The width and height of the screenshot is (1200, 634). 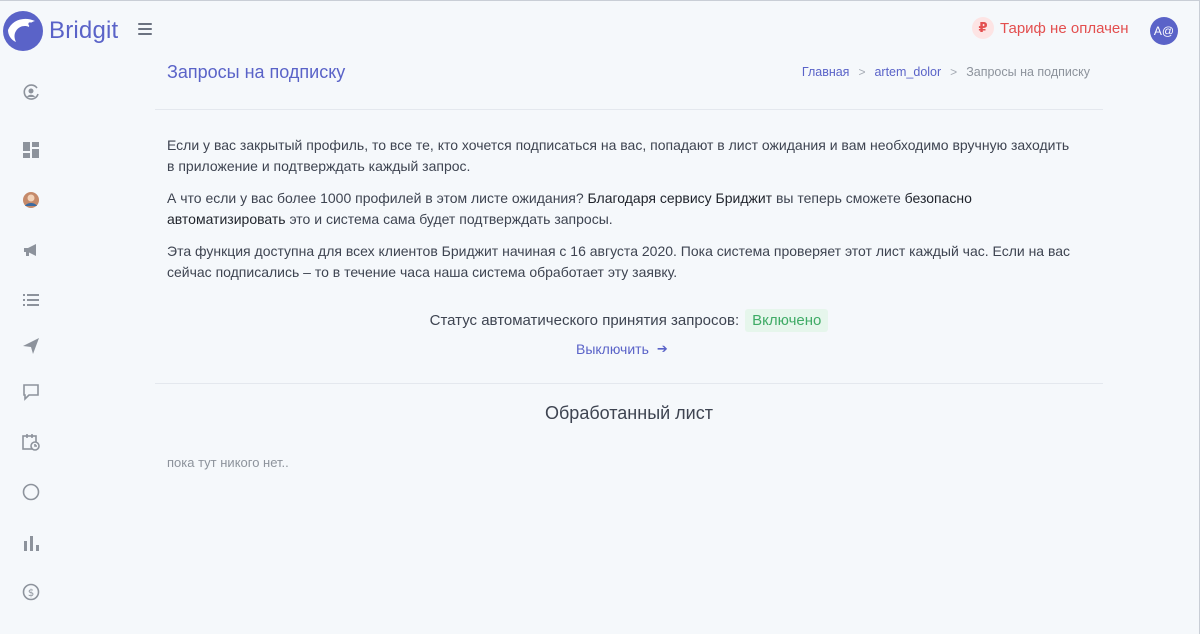 I want to click on tariff-text: Тариф не оплачен, so click(x=1064, y=28).